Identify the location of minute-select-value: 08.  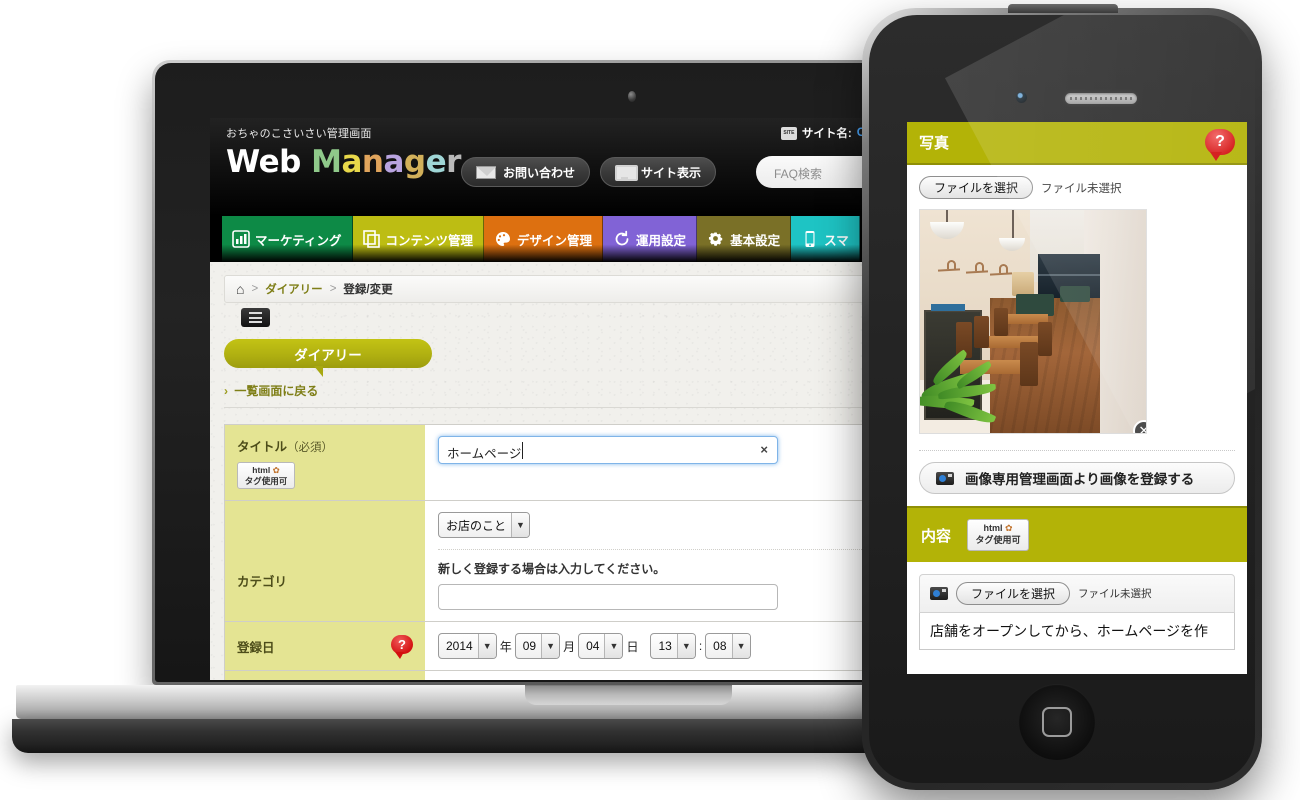
(720, 646).